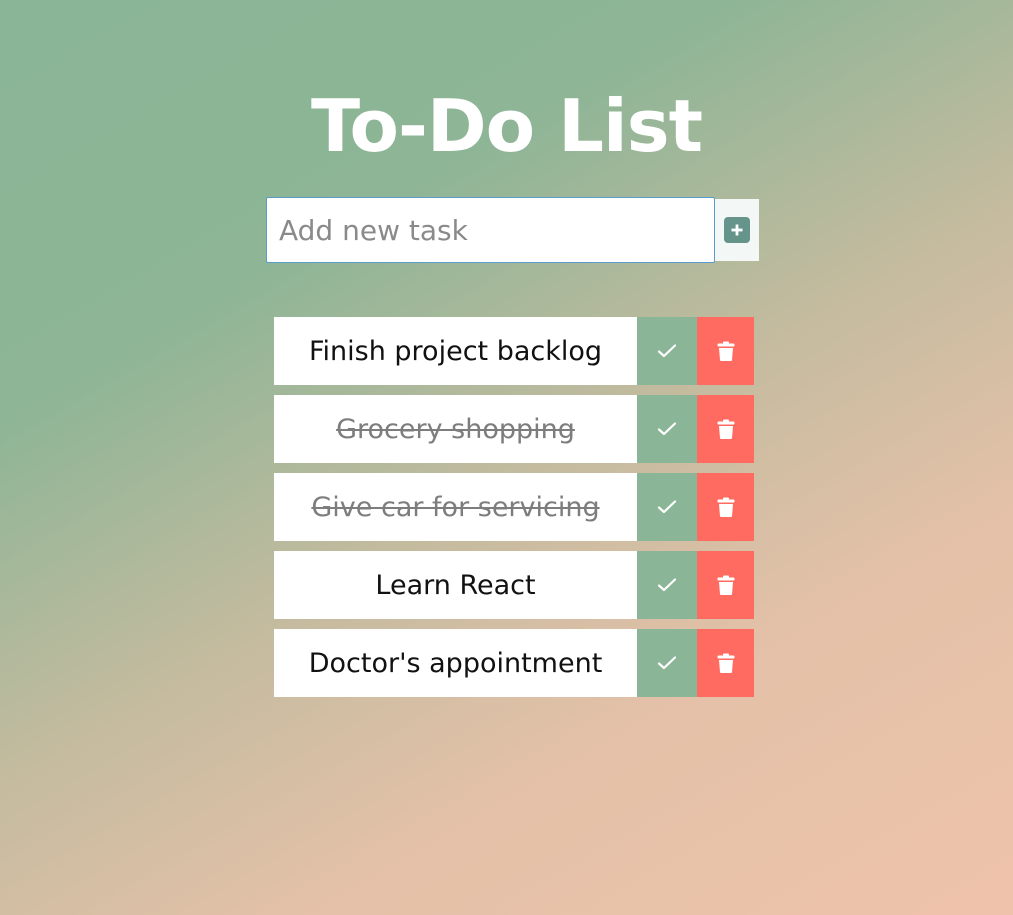  I want to click on page-title: To-Do List, so click(506, 126).